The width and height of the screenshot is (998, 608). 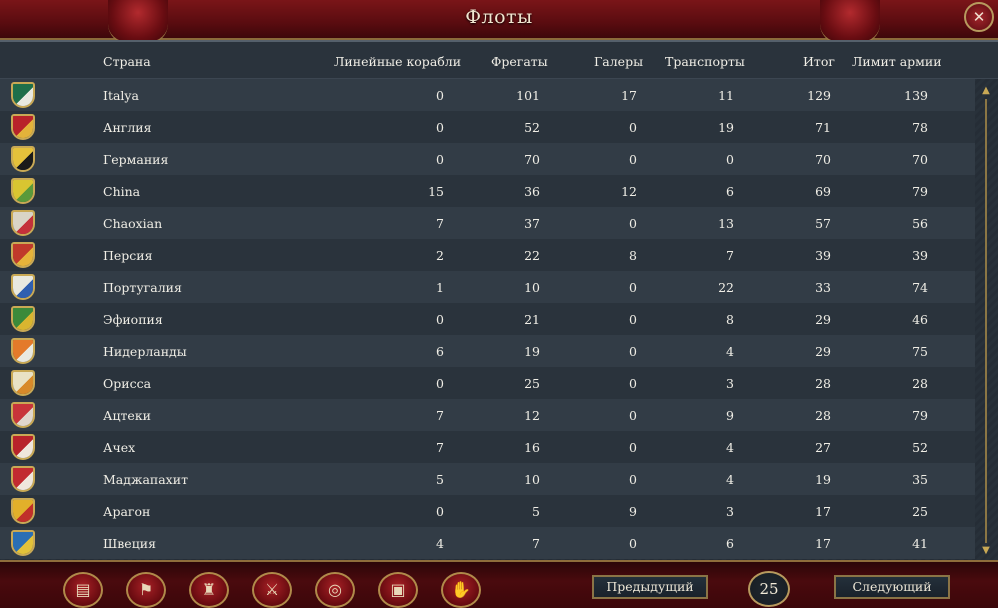 What do you see at coordinates (823, 447) in the screenshot?
I see `total-cell: 27` at bounding box center [823, 447].